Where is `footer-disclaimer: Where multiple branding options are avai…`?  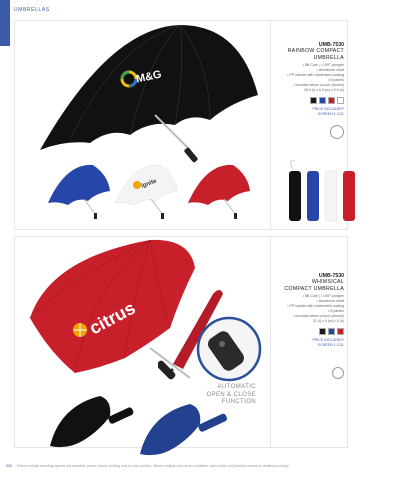
footer-disclaimer: Where multiple branding options are avai… is located at coordinates (153, 466).